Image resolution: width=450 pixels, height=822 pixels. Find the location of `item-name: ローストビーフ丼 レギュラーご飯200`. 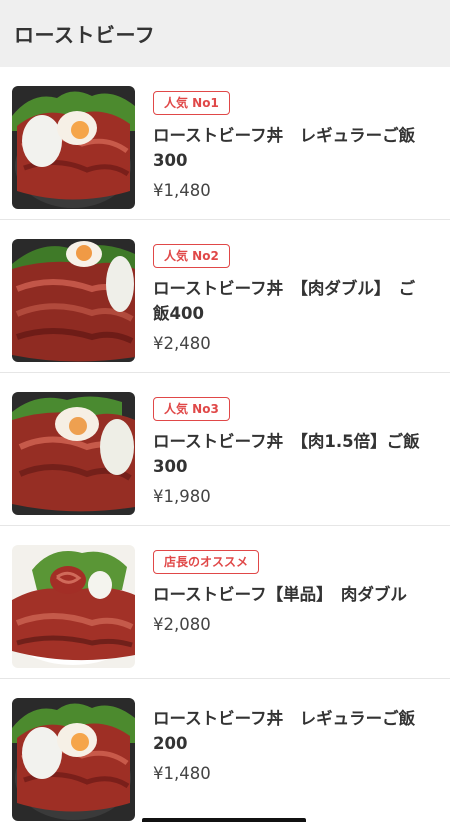

item-name: ローストビーフ丼 レギュラーご飯200 is located at coordinates (284, 731).